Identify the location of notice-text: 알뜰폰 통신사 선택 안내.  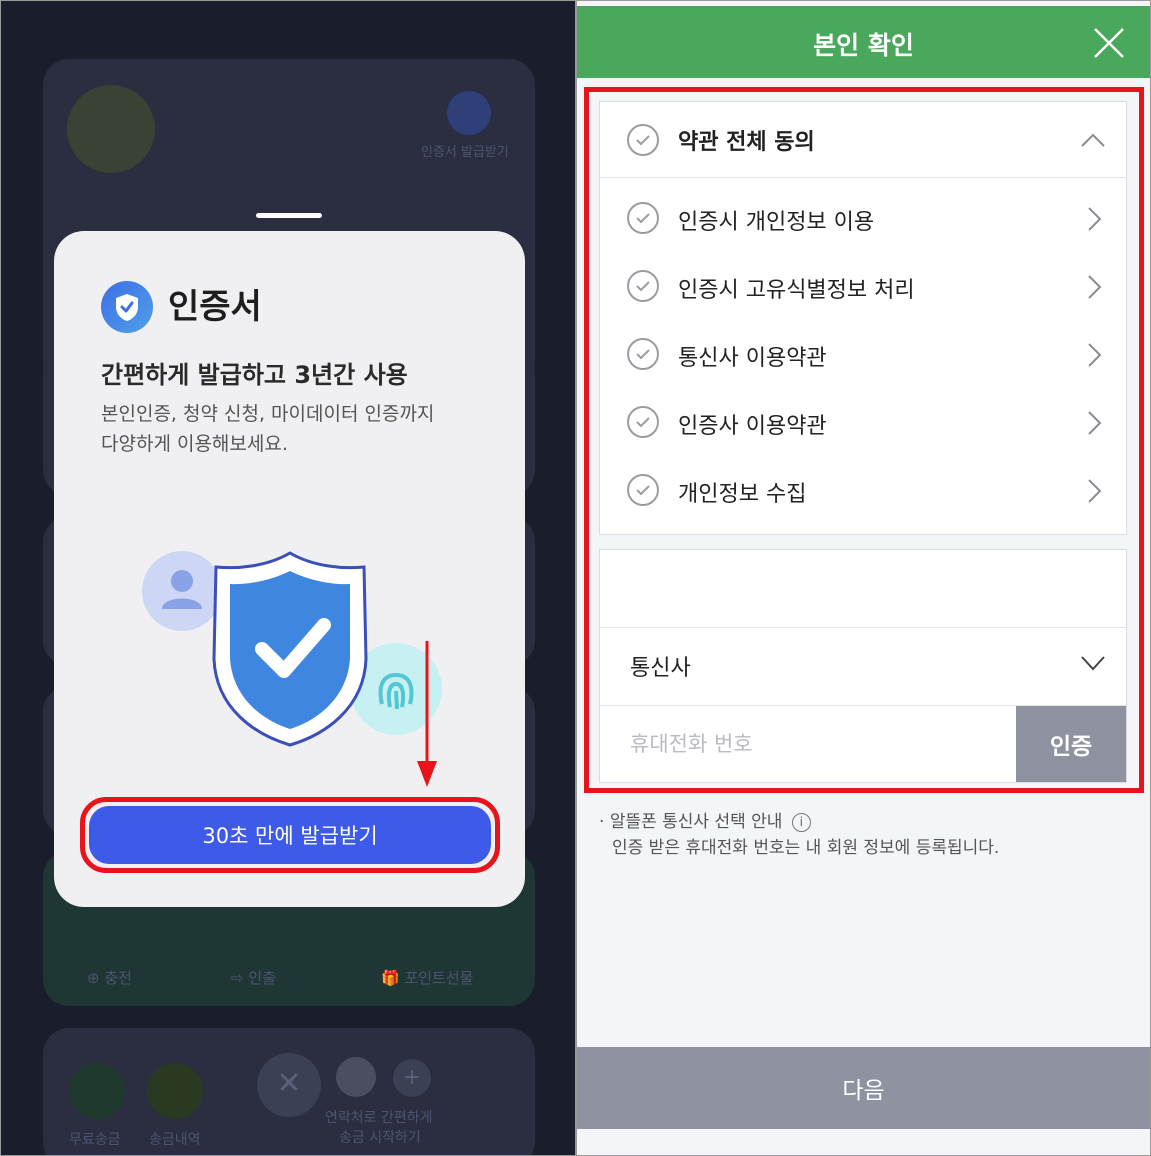
(696, 822).